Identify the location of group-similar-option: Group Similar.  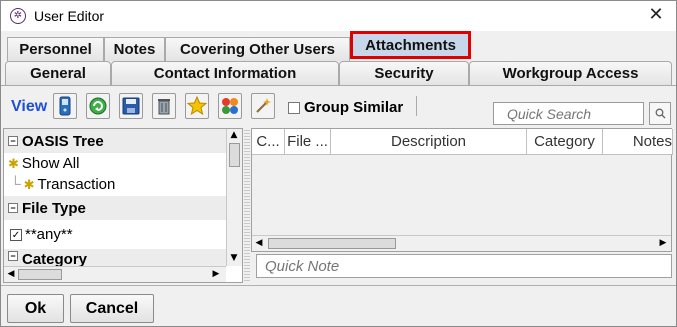
(345, 107).